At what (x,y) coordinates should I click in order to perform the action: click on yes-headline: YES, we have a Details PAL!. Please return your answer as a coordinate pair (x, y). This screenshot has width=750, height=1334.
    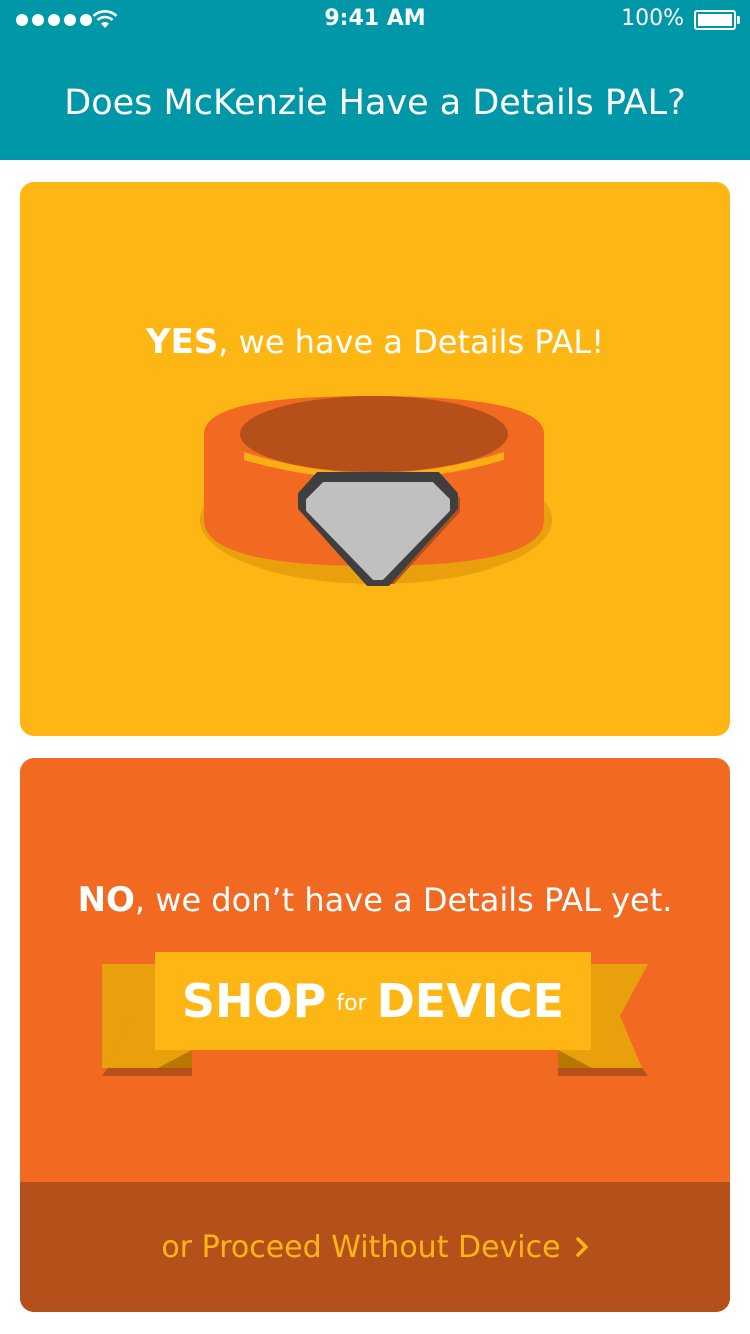
    Looking at the image, I should click on (375, 342).